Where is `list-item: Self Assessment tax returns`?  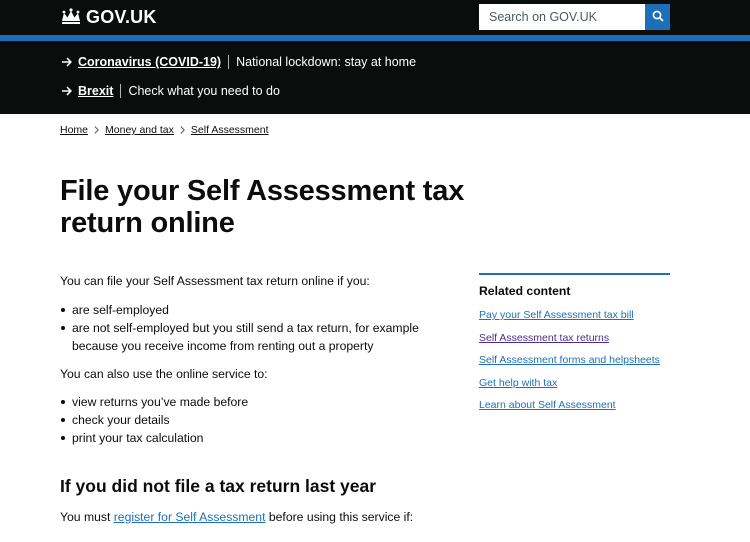
list-item: Self Assessment tax returns is located at coordinates (569, 342).